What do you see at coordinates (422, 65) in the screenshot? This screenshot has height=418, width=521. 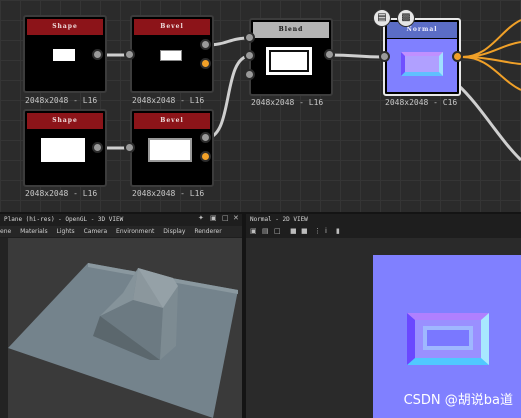 I see `normal-thumbnail` at bounding box center [422, 65].